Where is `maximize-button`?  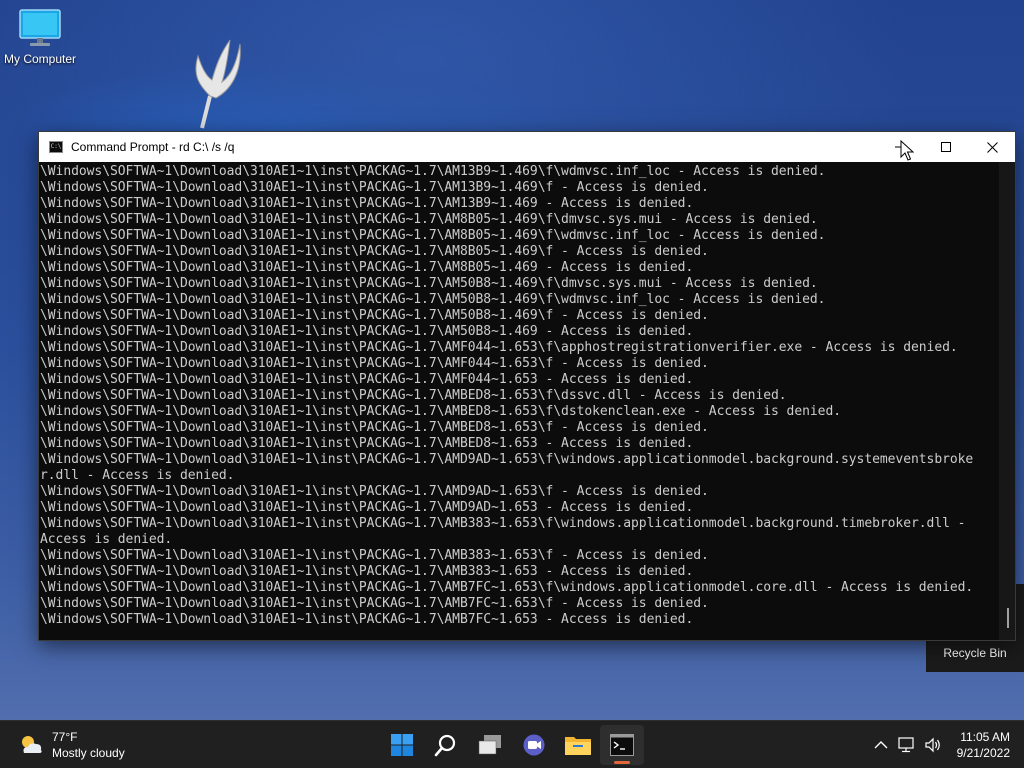
maximize-button is located at coordinates (946, 147).